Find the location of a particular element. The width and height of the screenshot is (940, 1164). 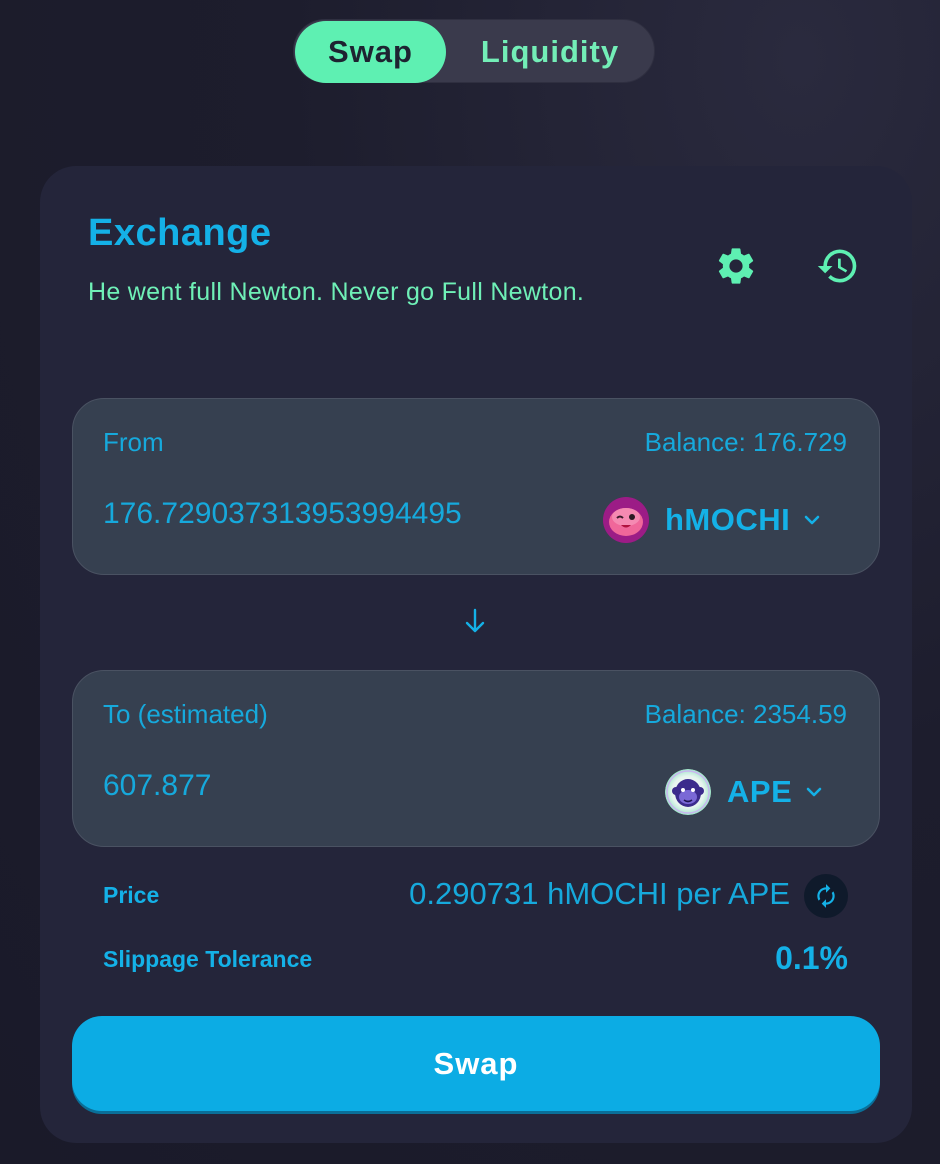

to-balance: Balance: 2354.59 is located at coordinates (745, 714).